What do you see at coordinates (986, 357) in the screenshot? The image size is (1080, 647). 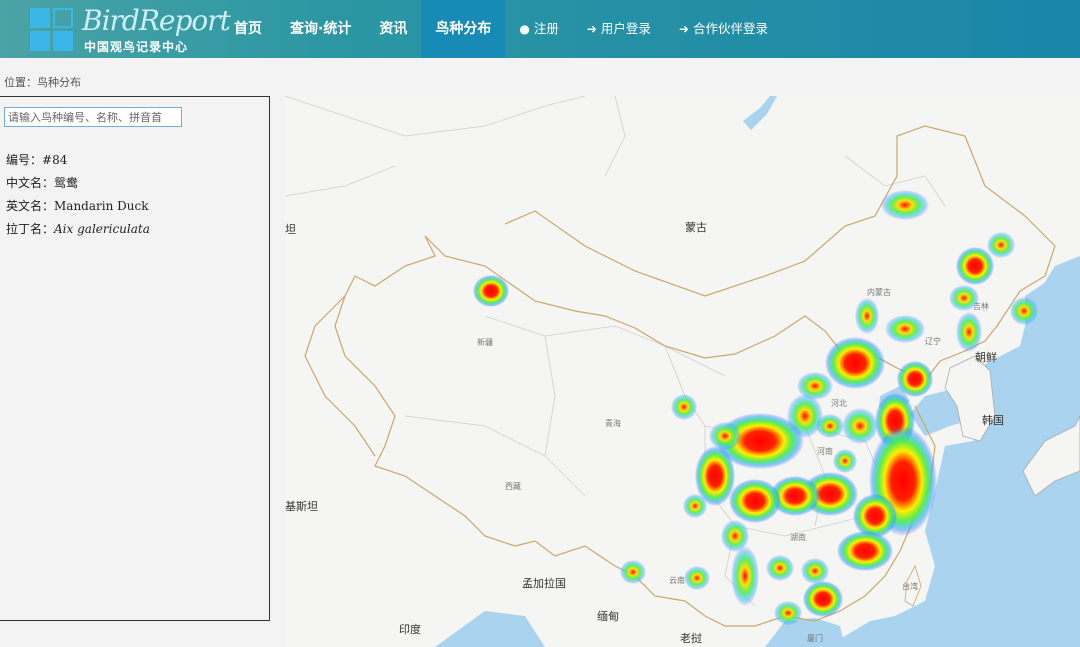 I see `label-korea-north: 朝鲜` at bounding box center [986, 357].